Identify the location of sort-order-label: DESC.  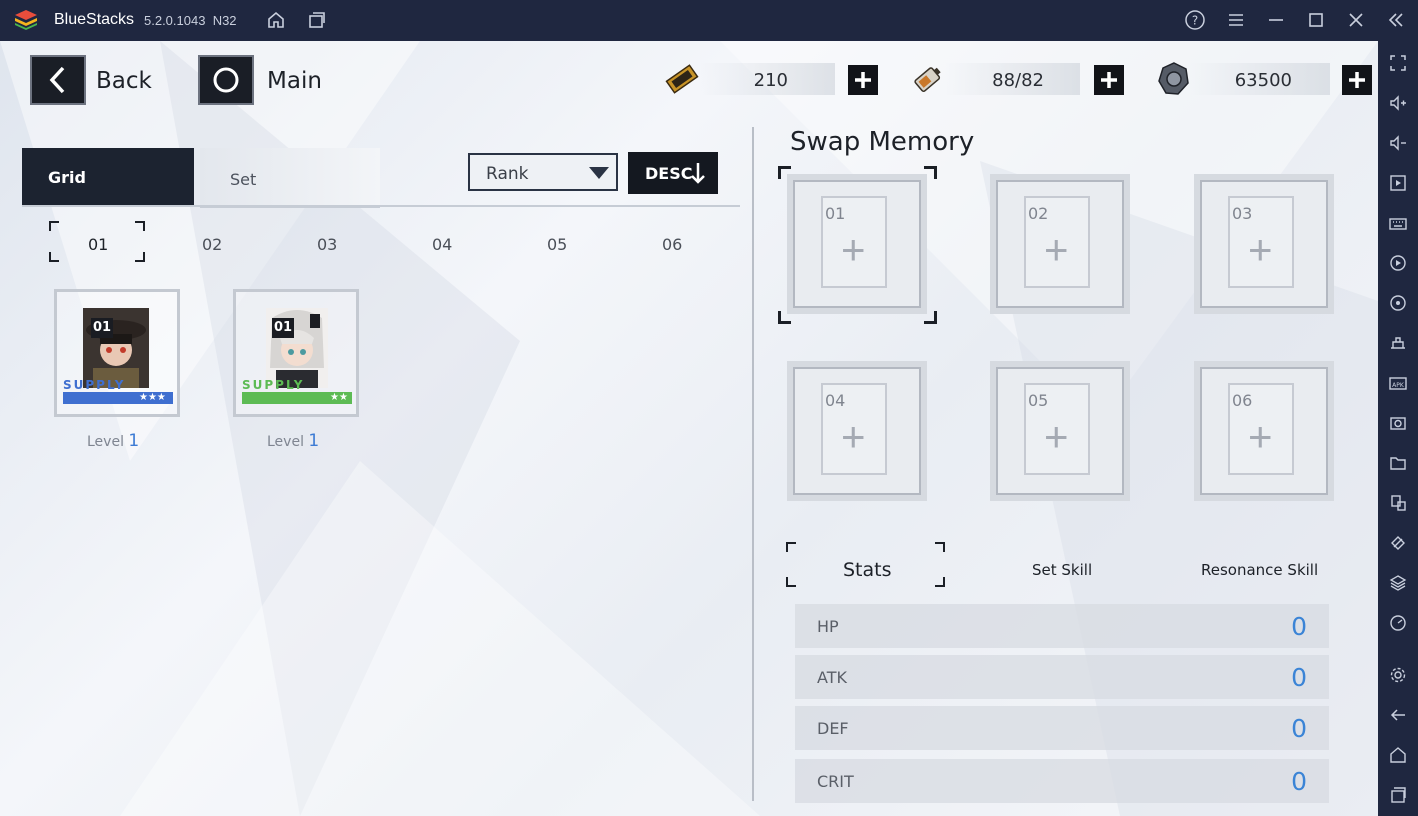
(669, 173).